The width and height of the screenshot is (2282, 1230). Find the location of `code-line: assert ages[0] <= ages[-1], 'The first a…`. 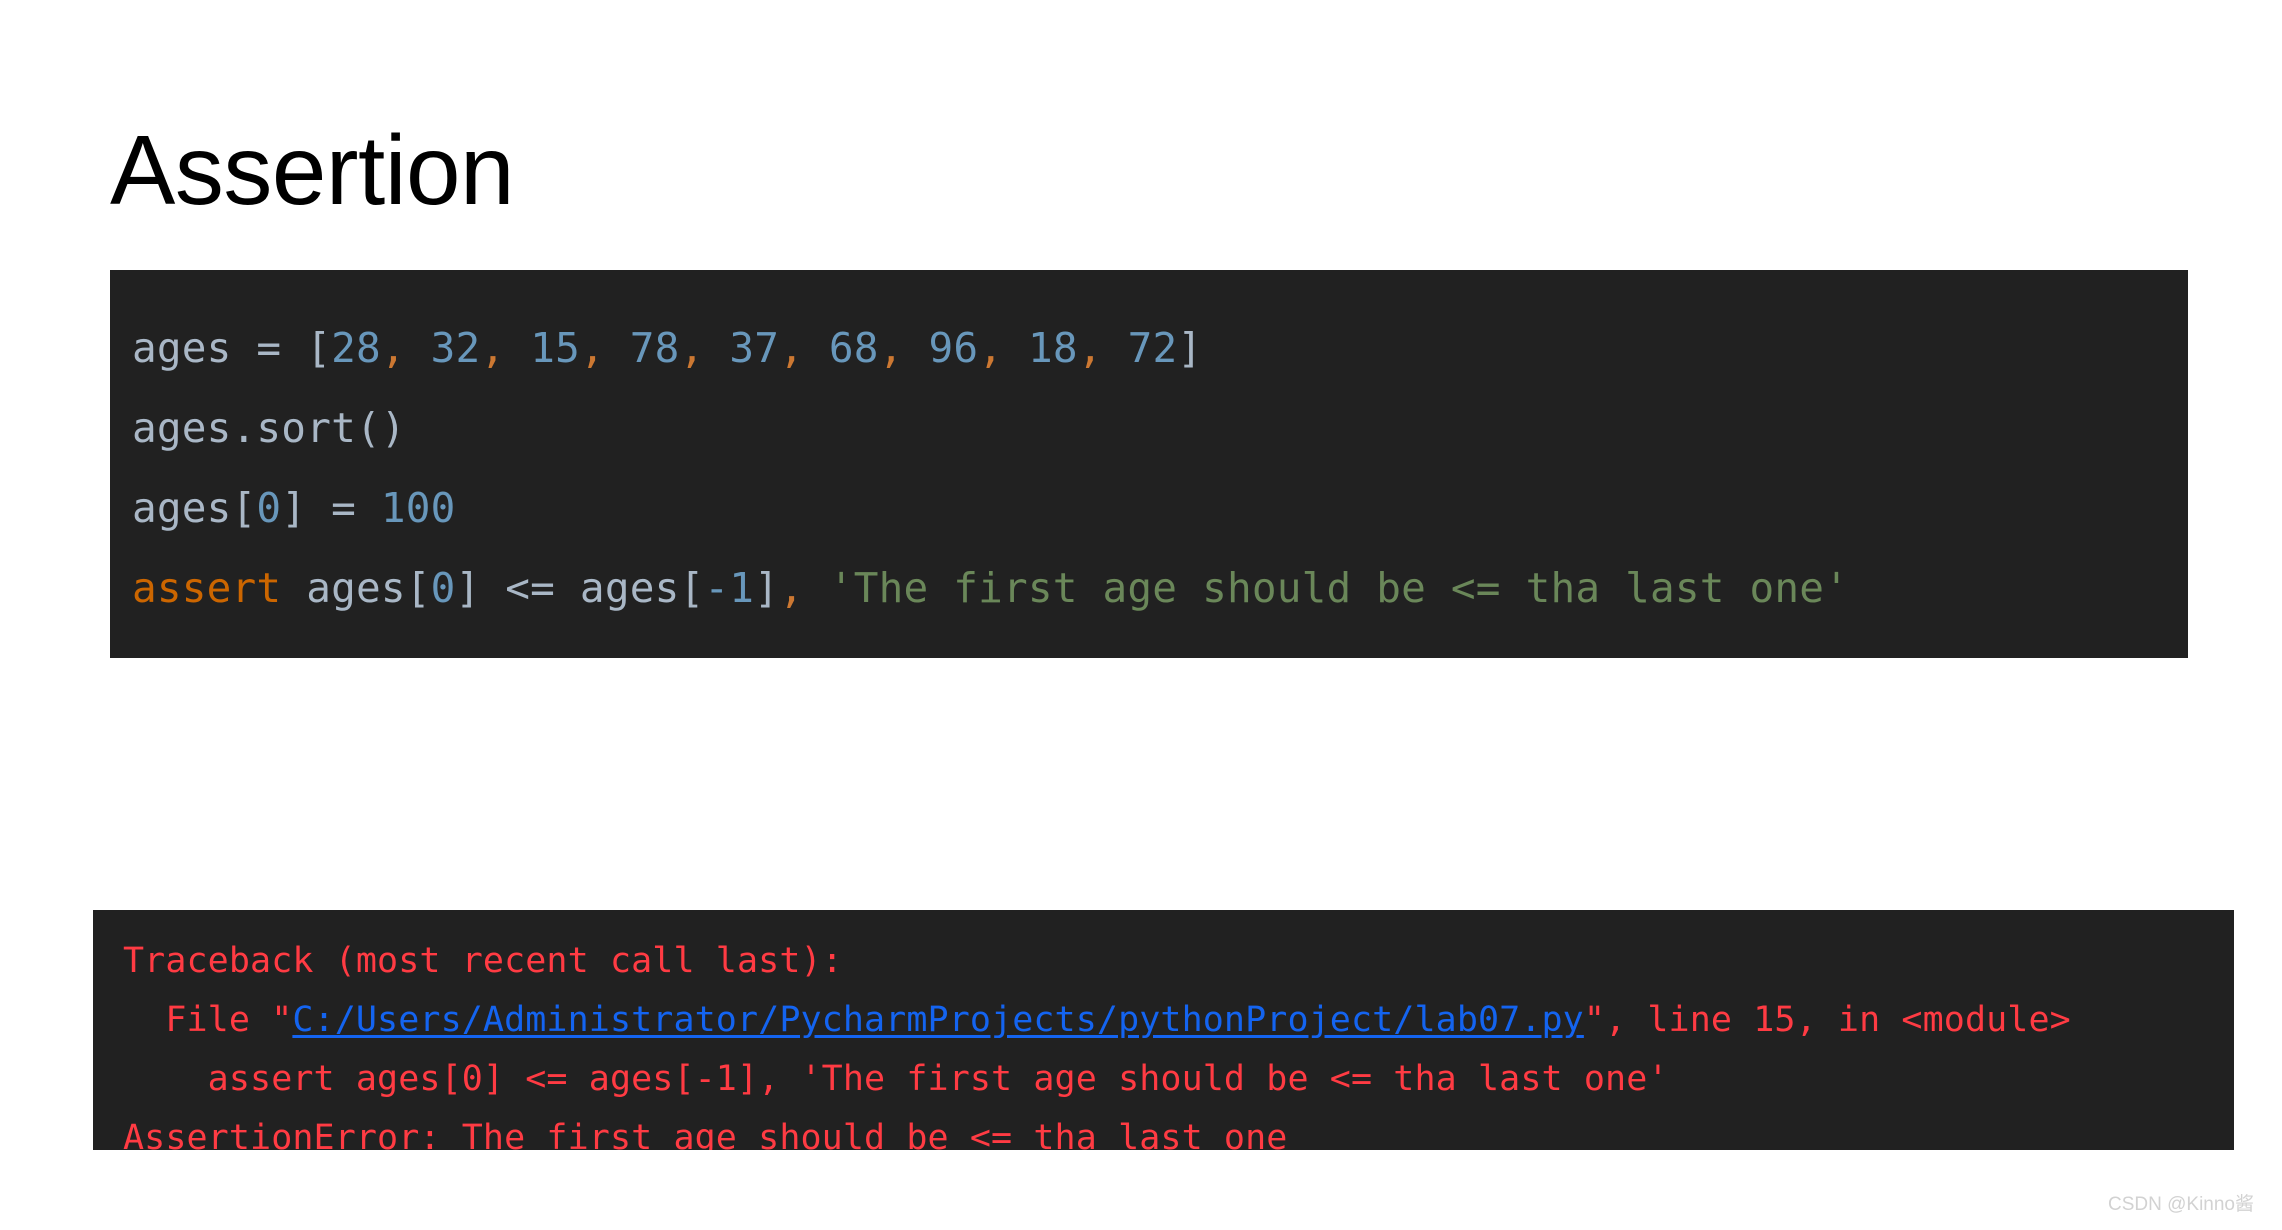

code-line: assert ages[0] <= ages[-1], 'The first a… is located at coordinates (1160, 588).